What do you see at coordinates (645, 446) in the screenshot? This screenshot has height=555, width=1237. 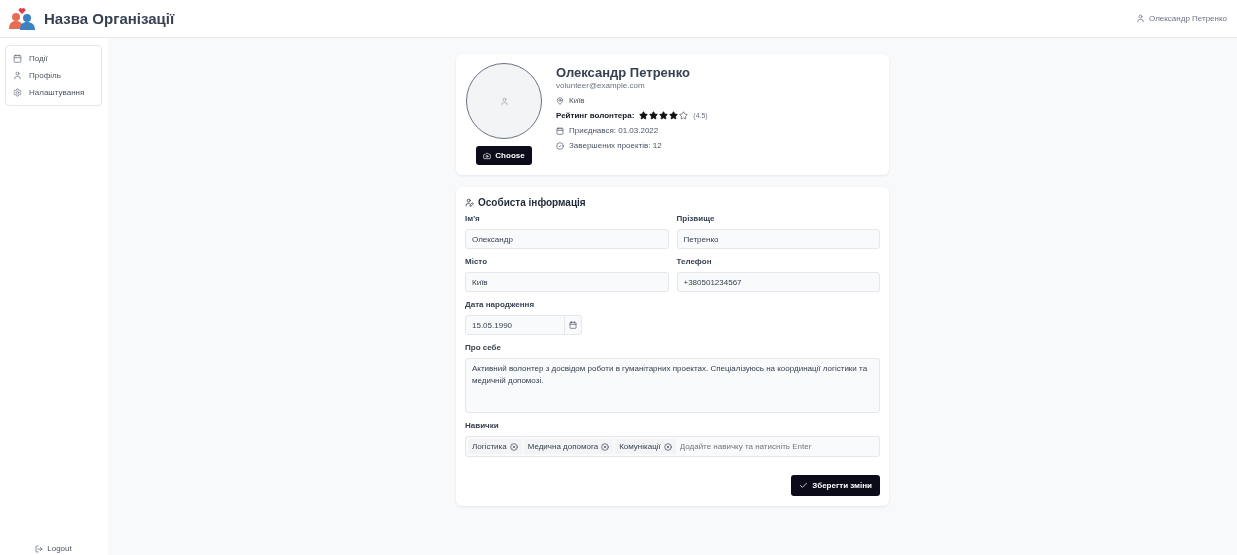 I see `skill-tag: Комунікації` at bounding box center [645, 446].